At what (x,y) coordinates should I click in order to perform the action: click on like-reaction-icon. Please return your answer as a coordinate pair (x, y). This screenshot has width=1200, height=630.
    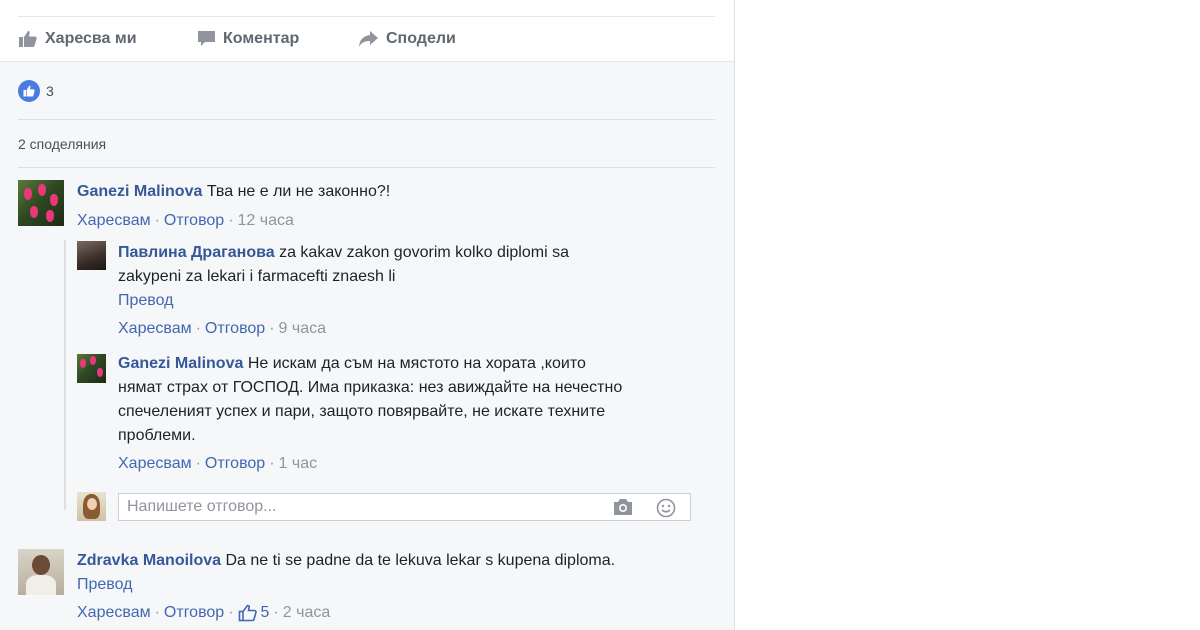
    Looking at the image, I should click on (29, 91).